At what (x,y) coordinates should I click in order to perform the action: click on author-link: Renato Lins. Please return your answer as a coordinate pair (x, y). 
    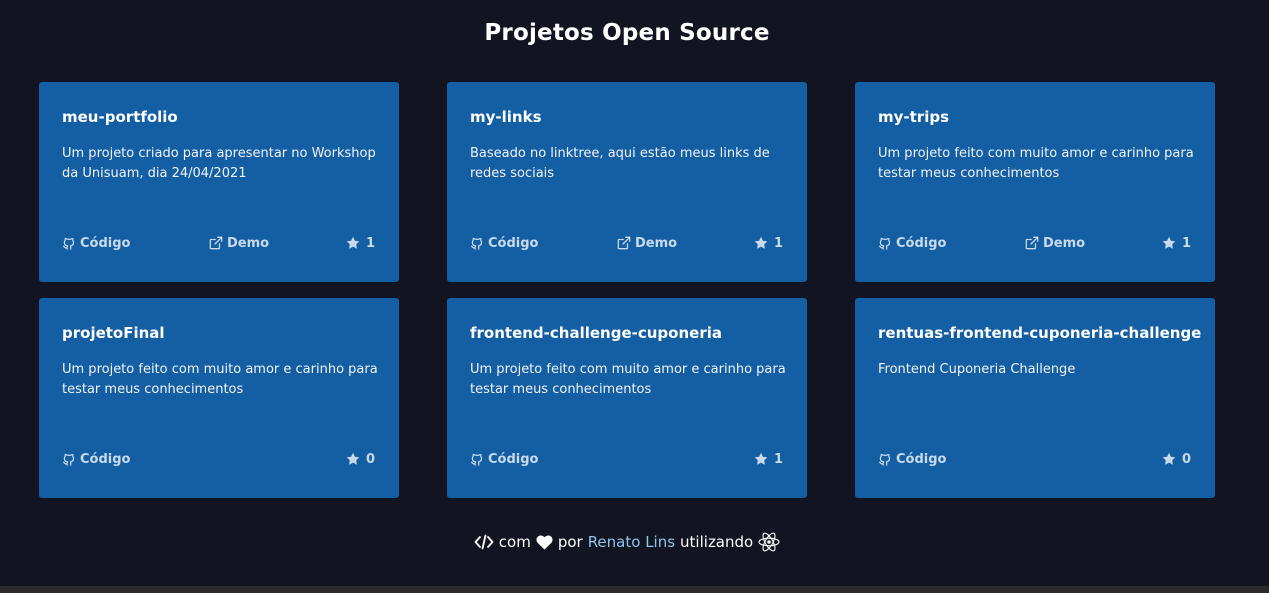
    Looking at the image, I should click on (631, 542).